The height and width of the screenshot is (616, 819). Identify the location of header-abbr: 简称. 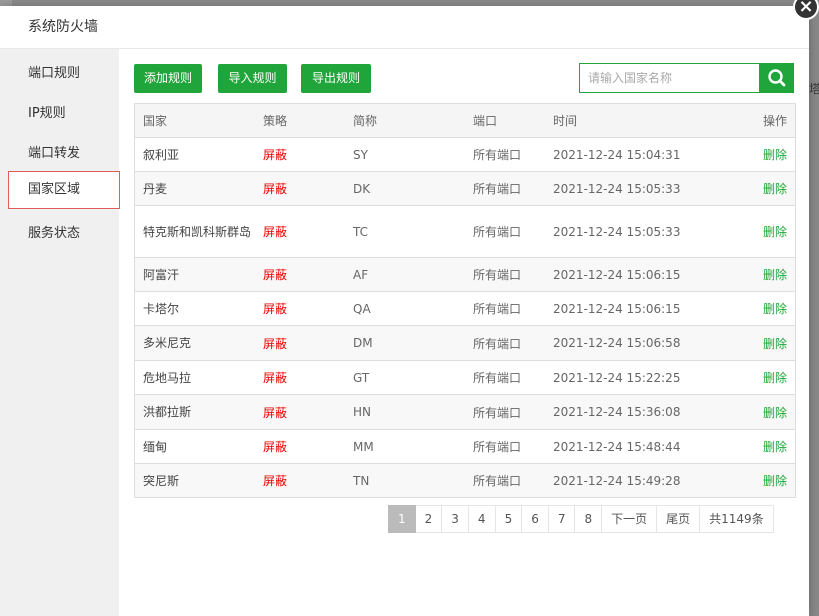
(365, 121).